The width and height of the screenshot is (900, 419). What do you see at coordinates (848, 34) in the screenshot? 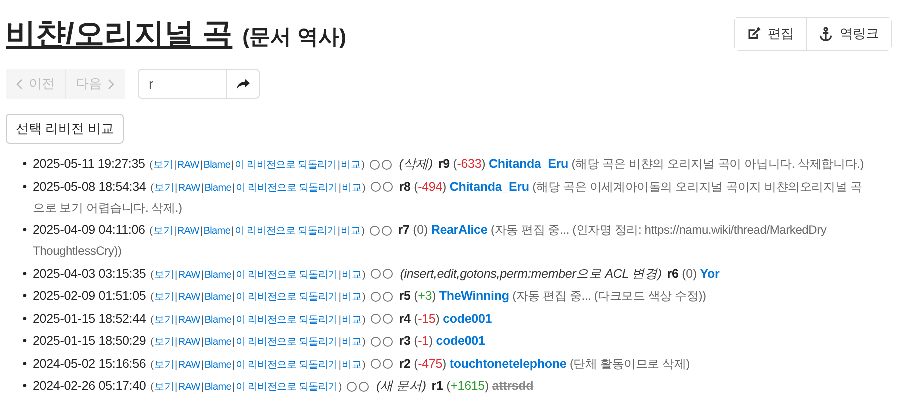
I see `backlinks-button: 역링크` at bounding box center [848, 34].